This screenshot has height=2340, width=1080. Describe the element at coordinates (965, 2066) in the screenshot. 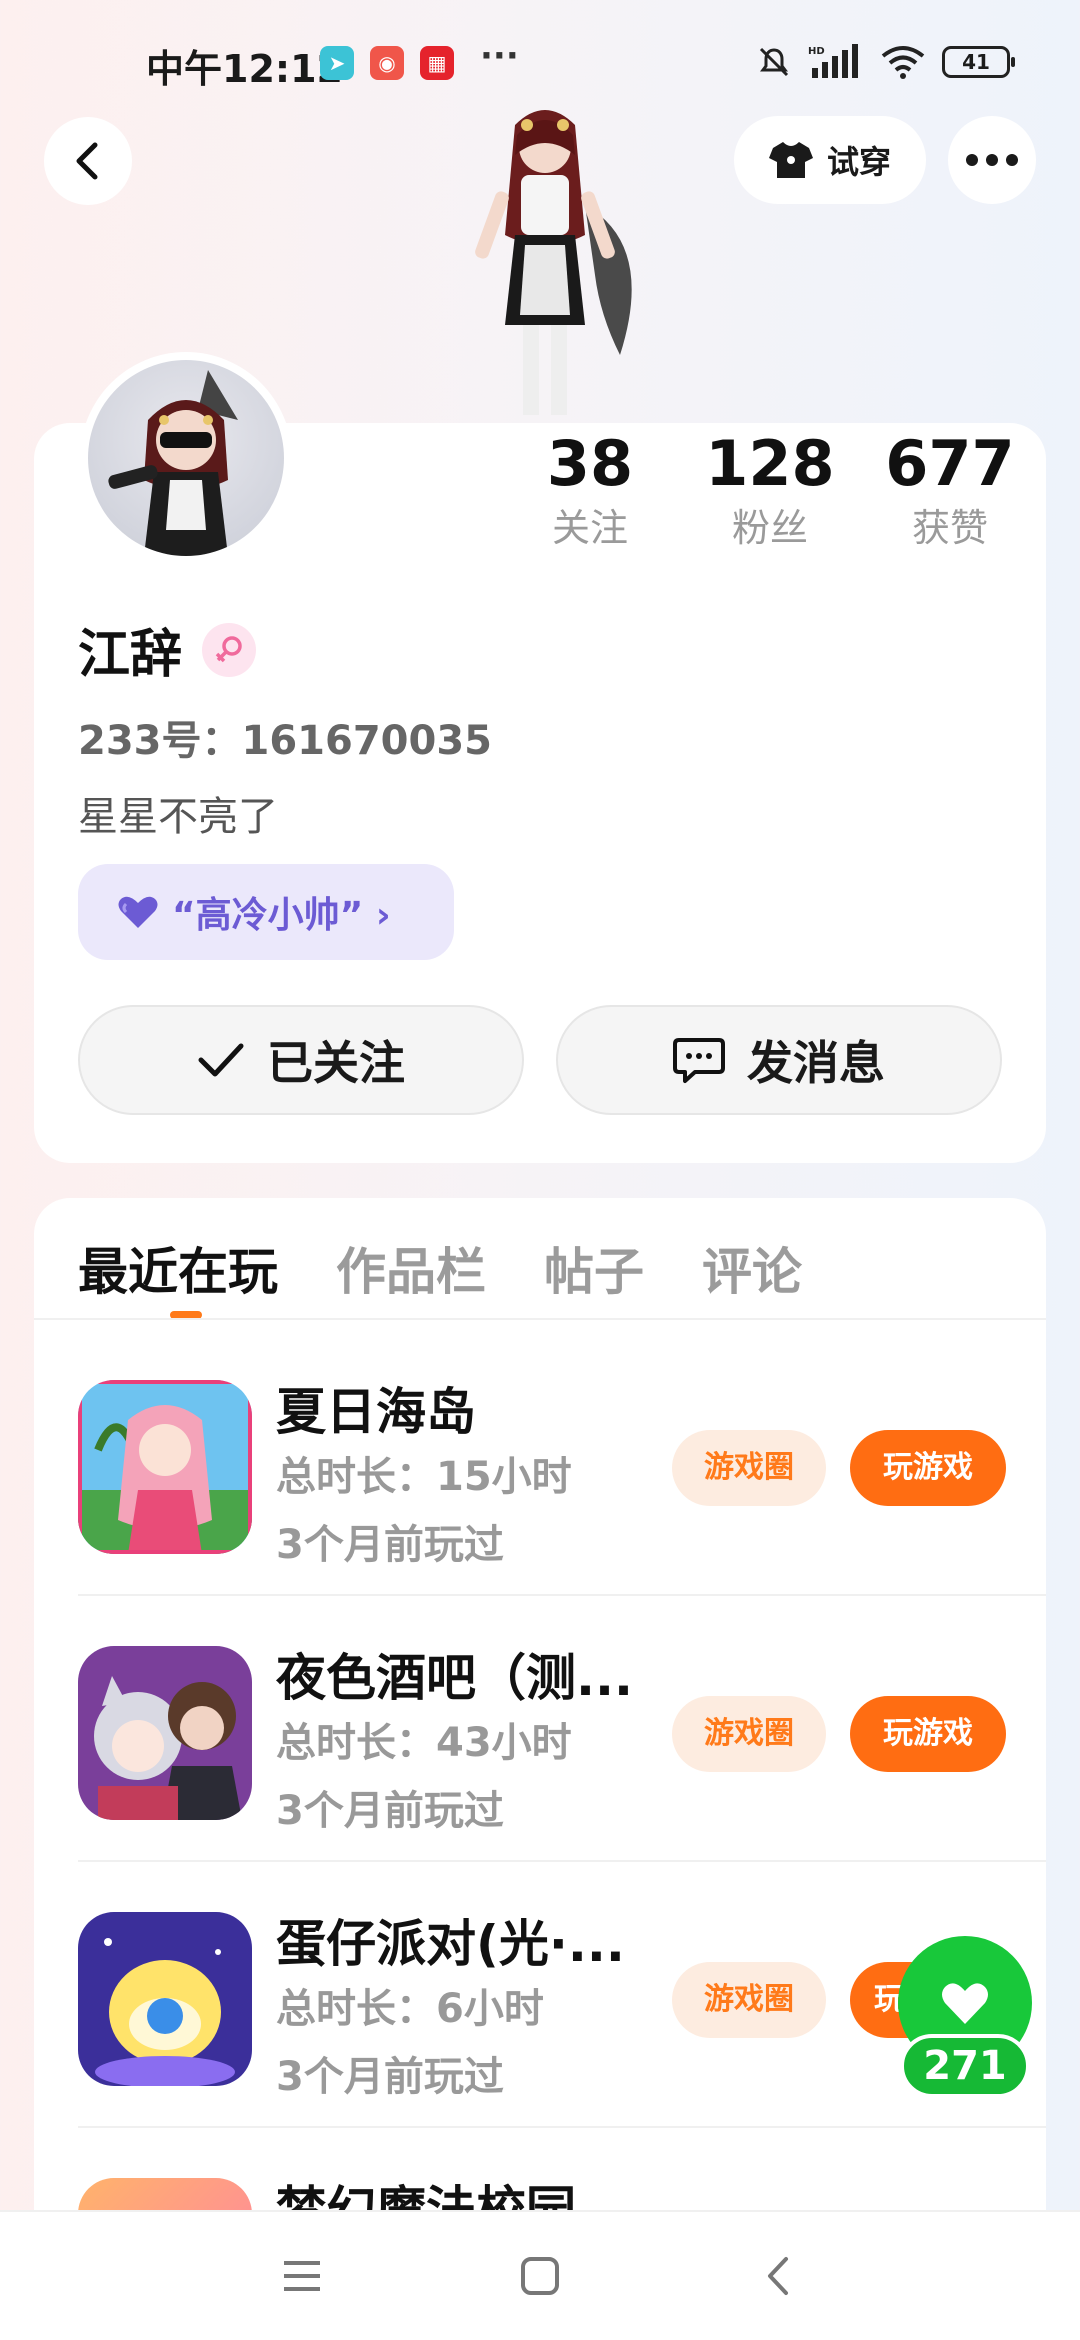

I see `like-count: 271` at that location.